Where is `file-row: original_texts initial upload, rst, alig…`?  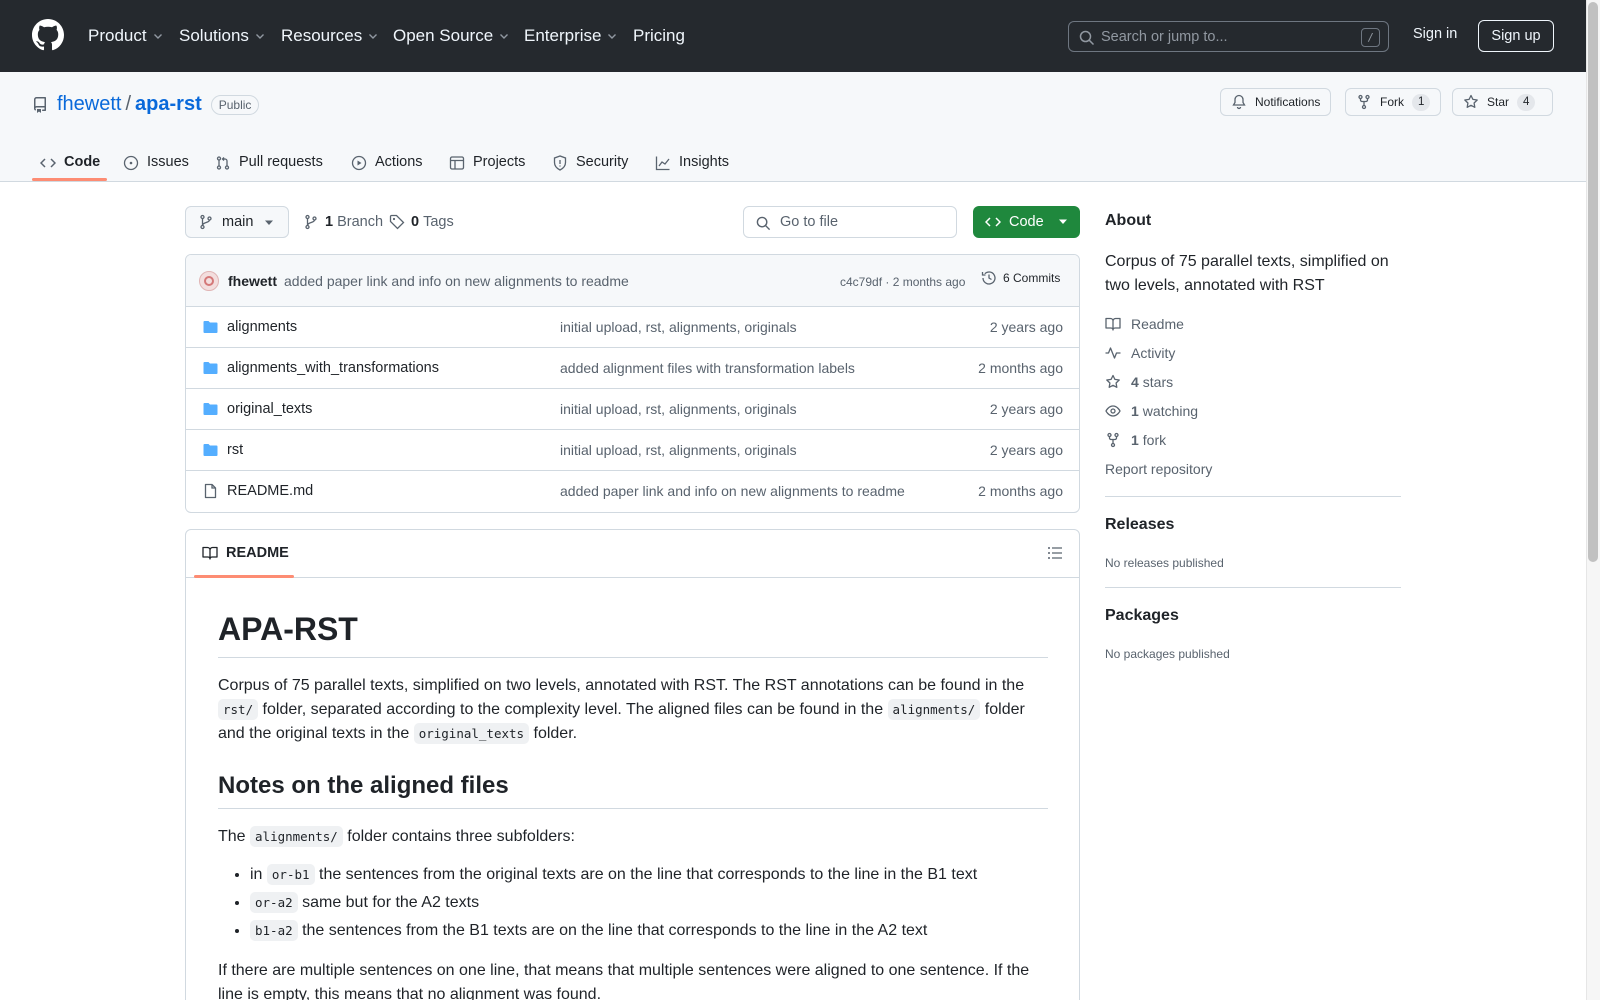 file-row: original_texts initial upload, rst, alig… is located at coordinates (632, 409).